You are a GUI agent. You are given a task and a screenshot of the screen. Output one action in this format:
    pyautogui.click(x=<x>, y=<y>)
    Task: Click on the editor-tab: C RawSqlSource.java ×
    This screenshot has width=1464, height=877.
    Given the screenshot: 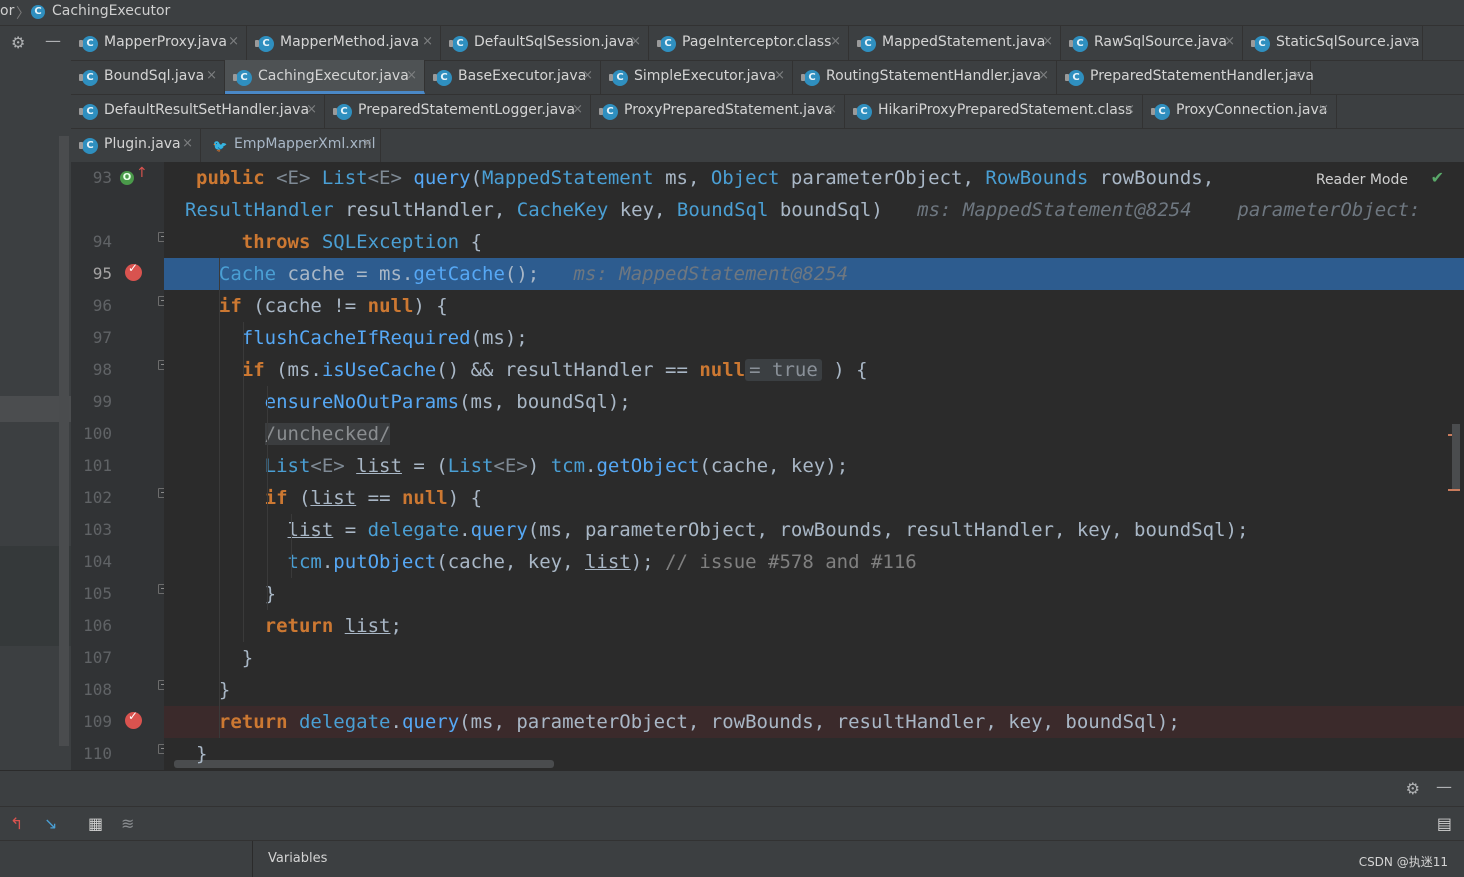 What is the action you would take?
    pyautogui.click(x=1152, y=43)
    